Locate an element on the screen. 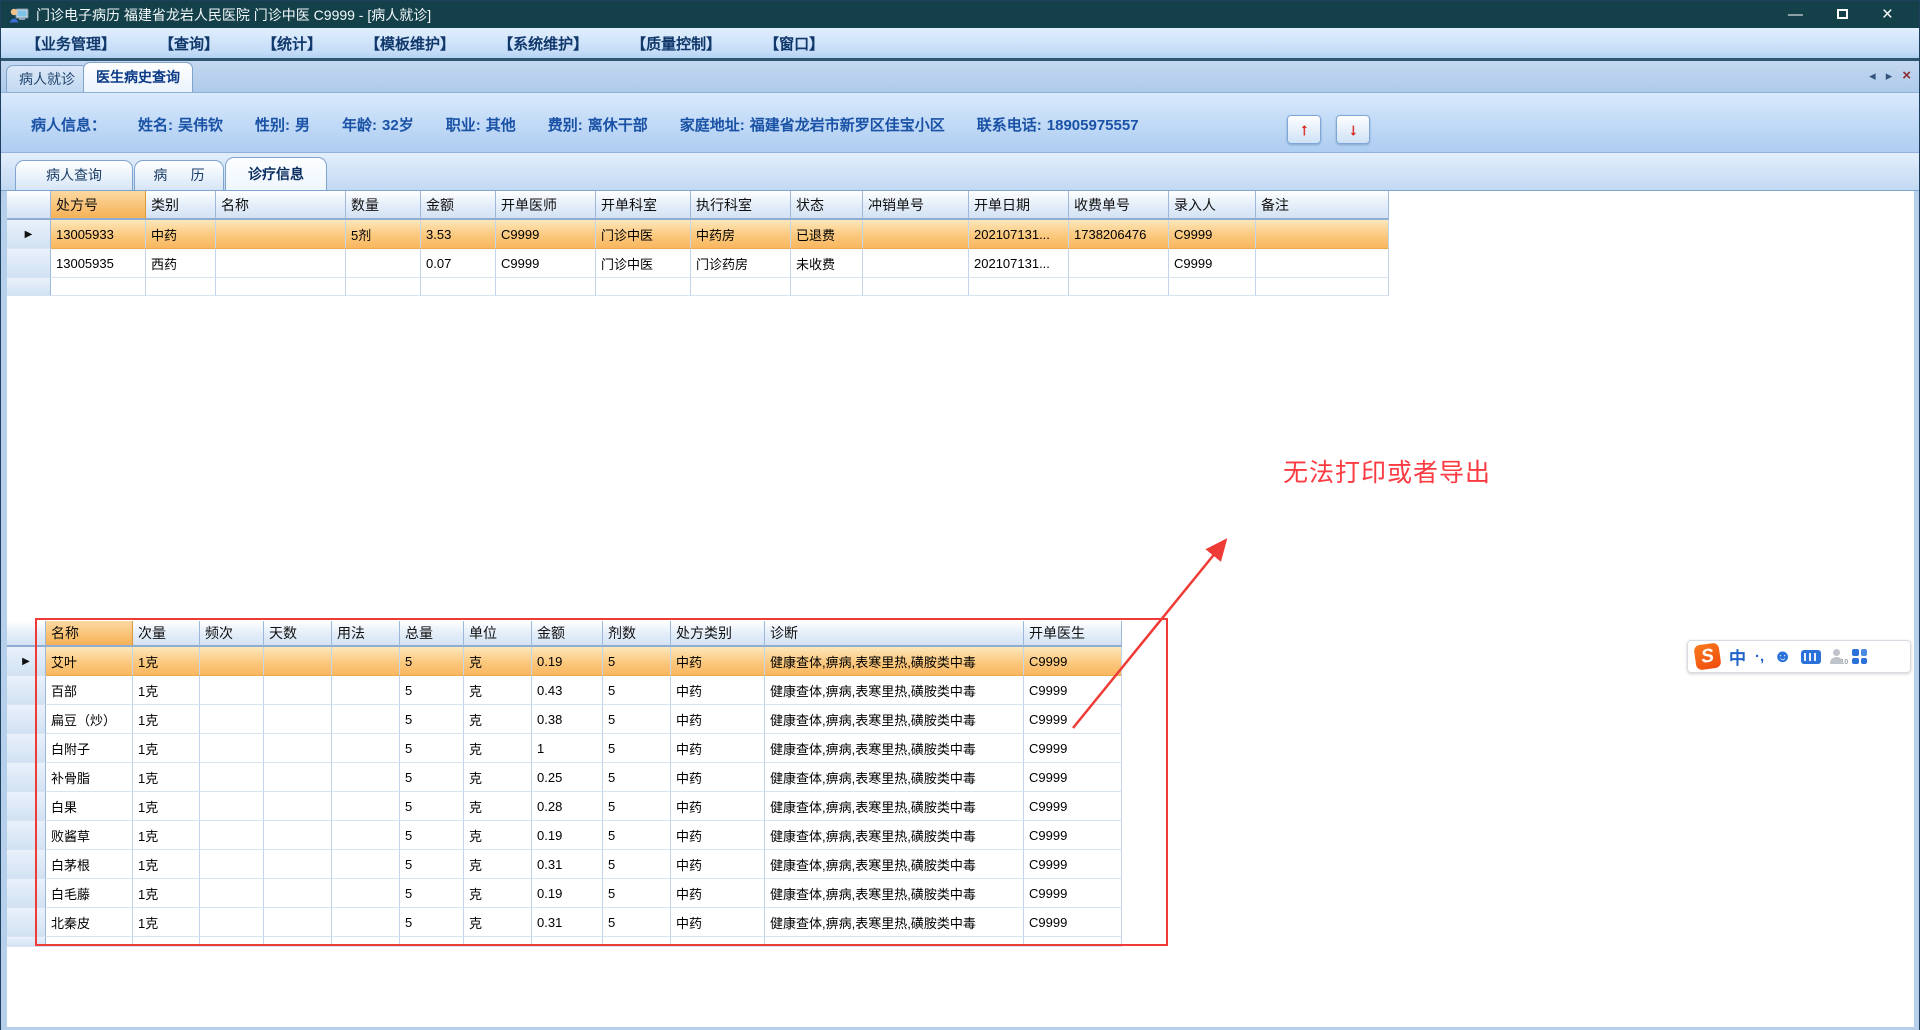 Image resolution: width=1920 pixels, height=1030 pixels. table-row: 补骨脂 1克 5 克 0.25 5 中药 健康查体,痹病,表寒里热,磺胺类中毒 C9999 is located at coordinates (564, 777).